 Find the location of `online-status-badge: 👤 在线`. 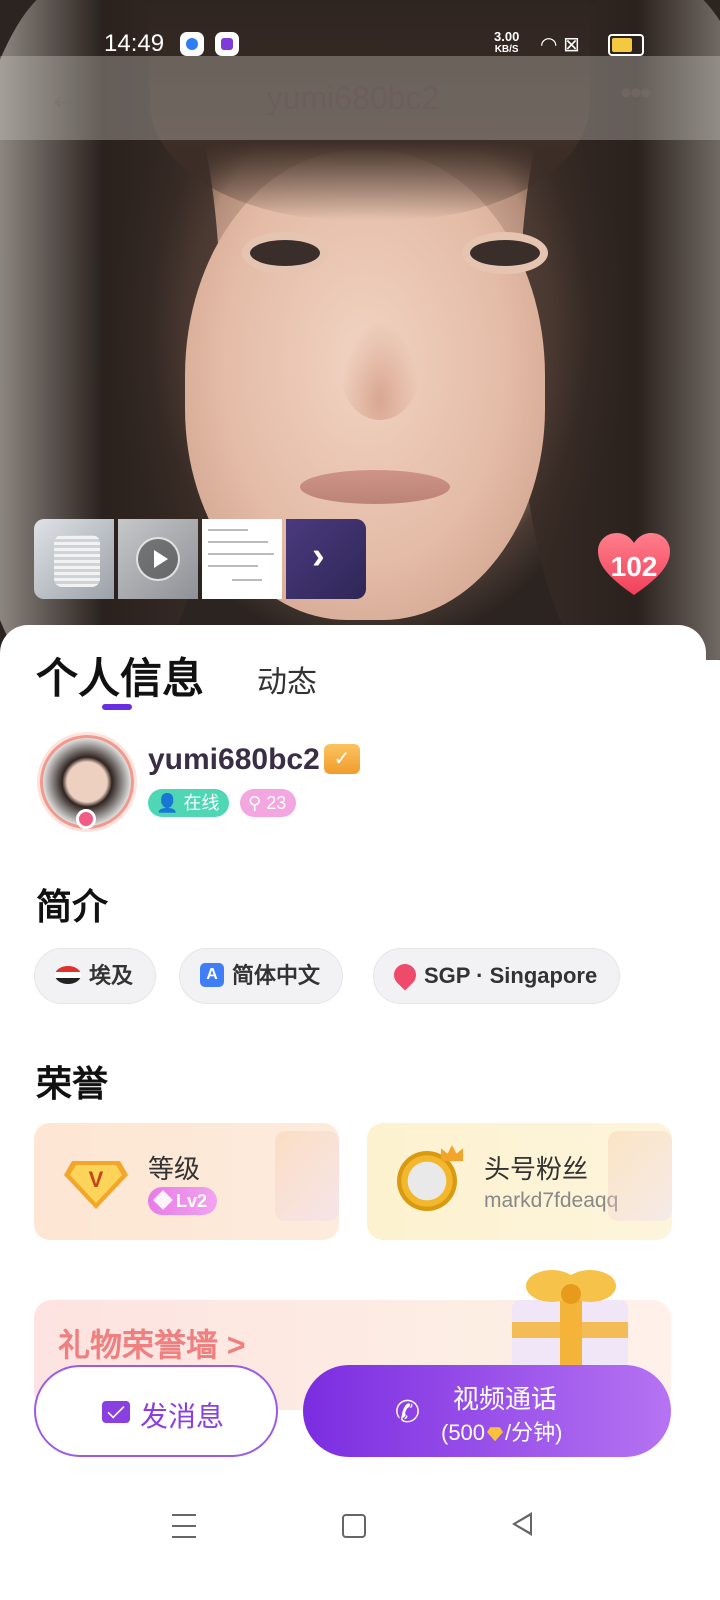

online-status-badge: 👤 在线 is located at coordinates (189, 803).